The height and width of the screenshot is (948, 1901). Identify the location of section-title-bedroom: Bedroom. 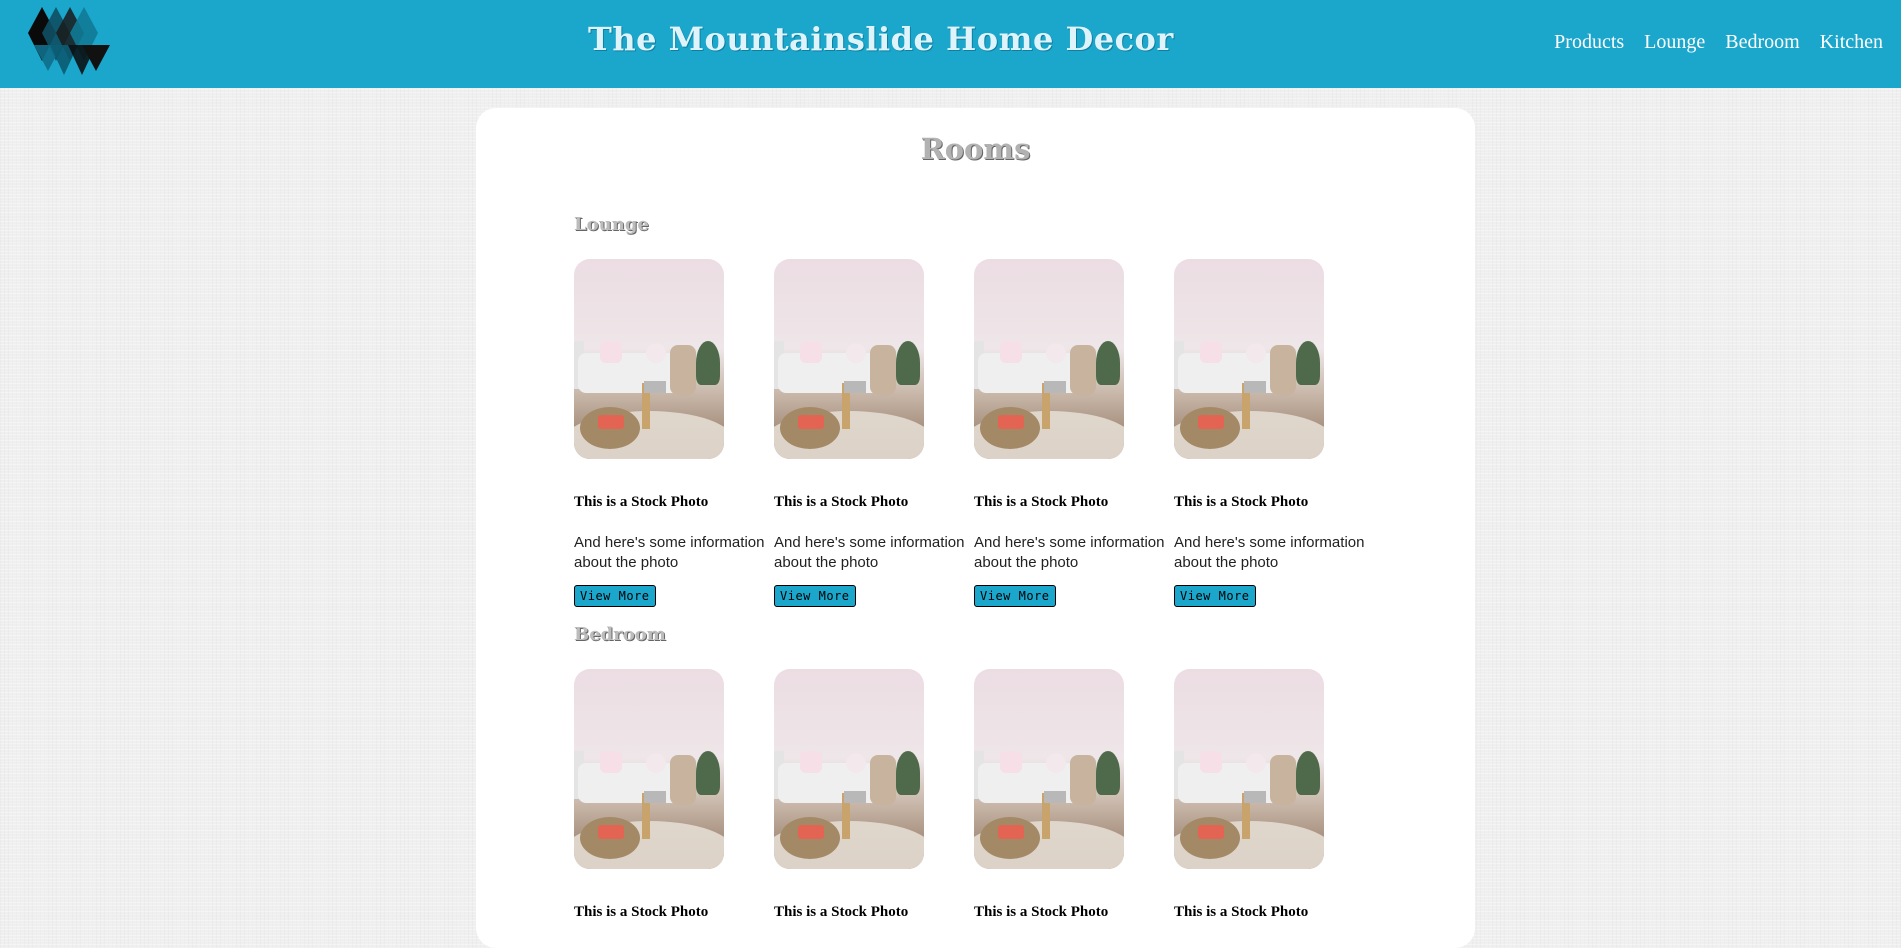
(620, 634).